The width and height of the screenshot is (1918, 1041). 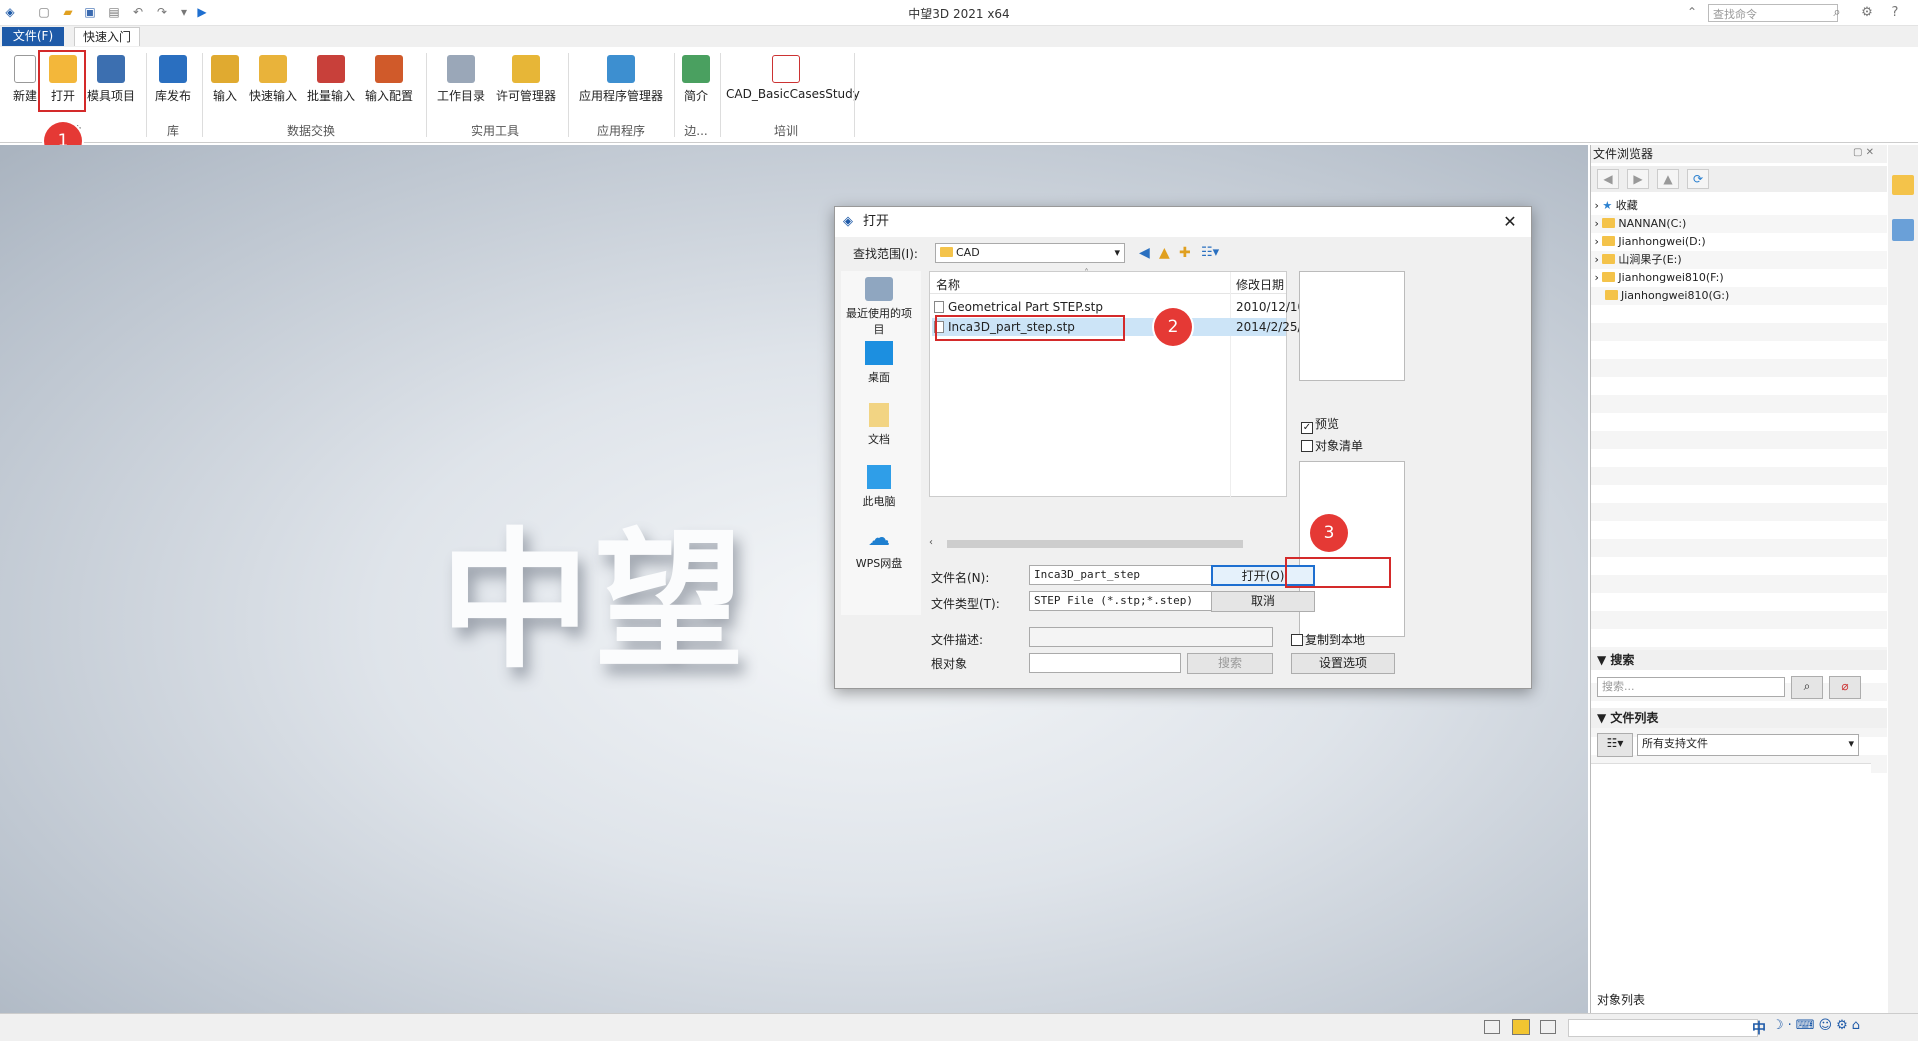 I want to click on group-label-library: 库, so click(x=172, y=131).